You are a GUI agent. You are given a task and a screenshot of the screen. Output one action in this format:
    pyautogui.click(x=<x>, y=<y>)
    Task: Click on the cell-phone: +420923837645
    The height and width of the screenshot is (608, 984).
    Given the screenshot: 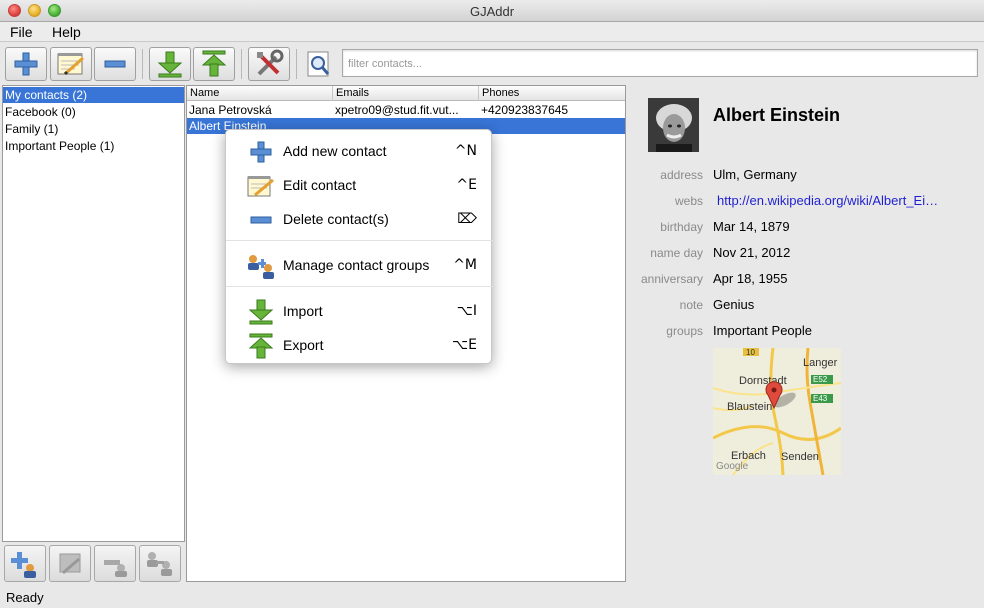 What is the action you would take?
    pyautogui.click(x=525, y=110)
    